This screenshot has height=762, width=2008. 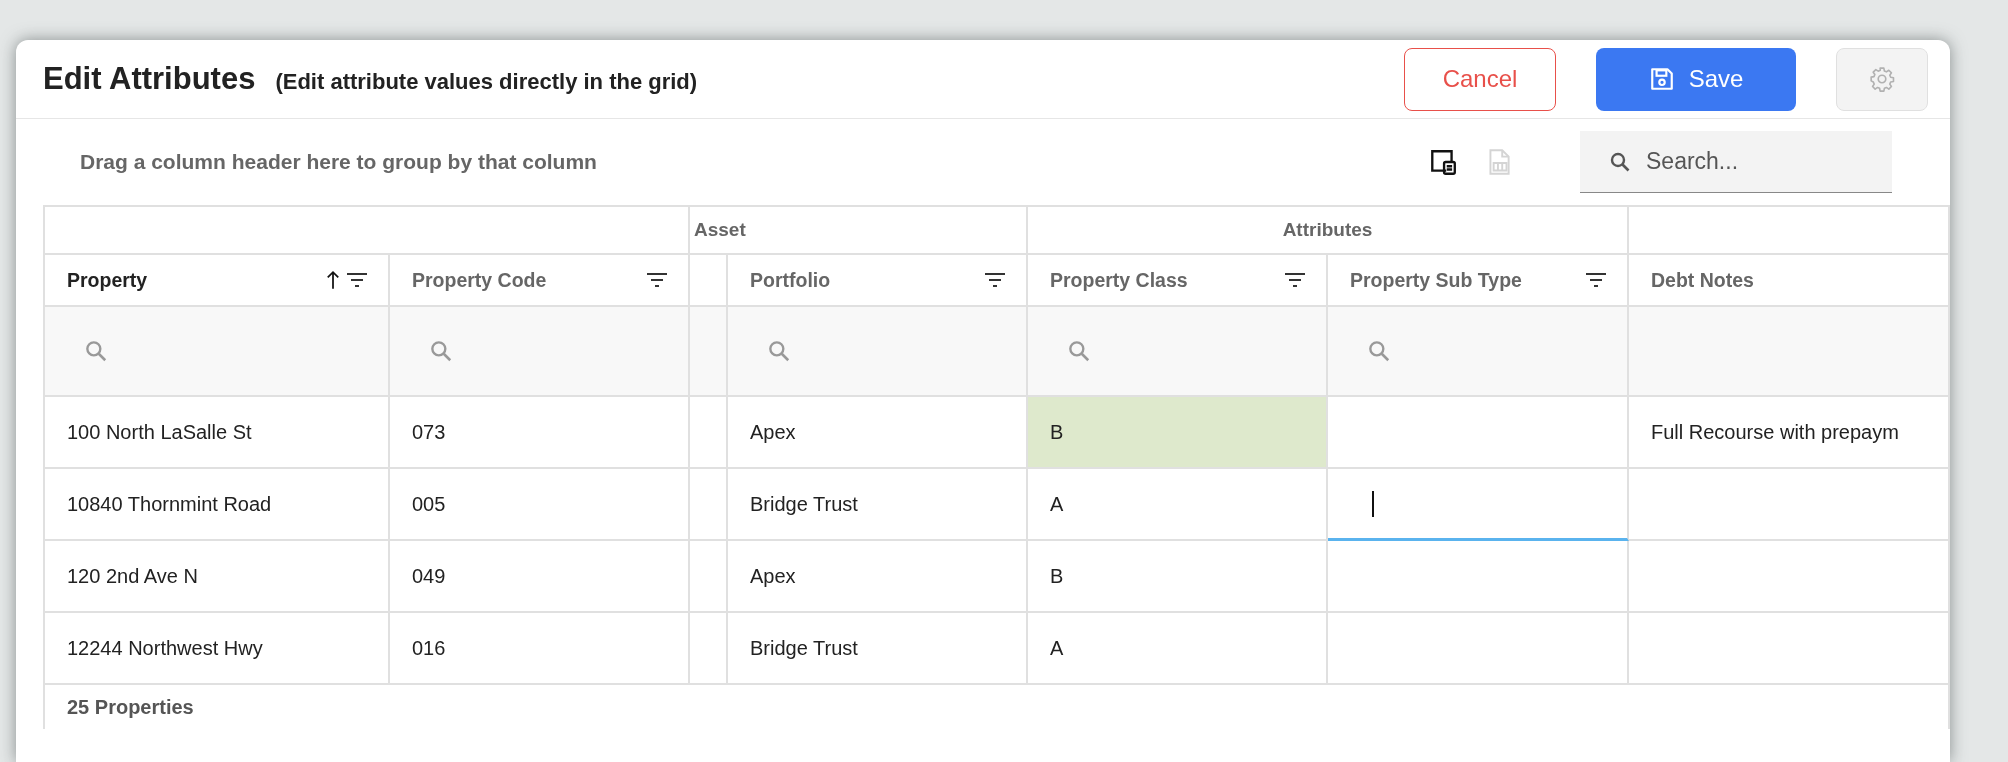 I want to click on table-cell: Apex, so click(x=878, y=577).